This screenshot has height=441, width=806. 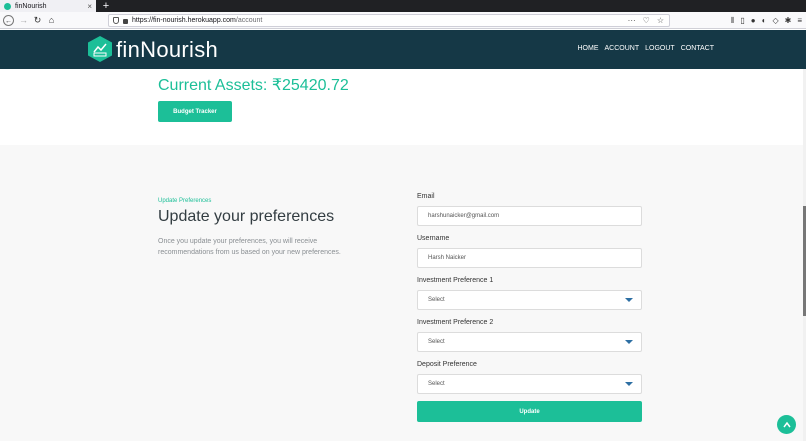 What do you see at coordinates (246, 216) in the screenshot?
I see `preferences-heading: Update your preferences` at bounding box center [246, 216].